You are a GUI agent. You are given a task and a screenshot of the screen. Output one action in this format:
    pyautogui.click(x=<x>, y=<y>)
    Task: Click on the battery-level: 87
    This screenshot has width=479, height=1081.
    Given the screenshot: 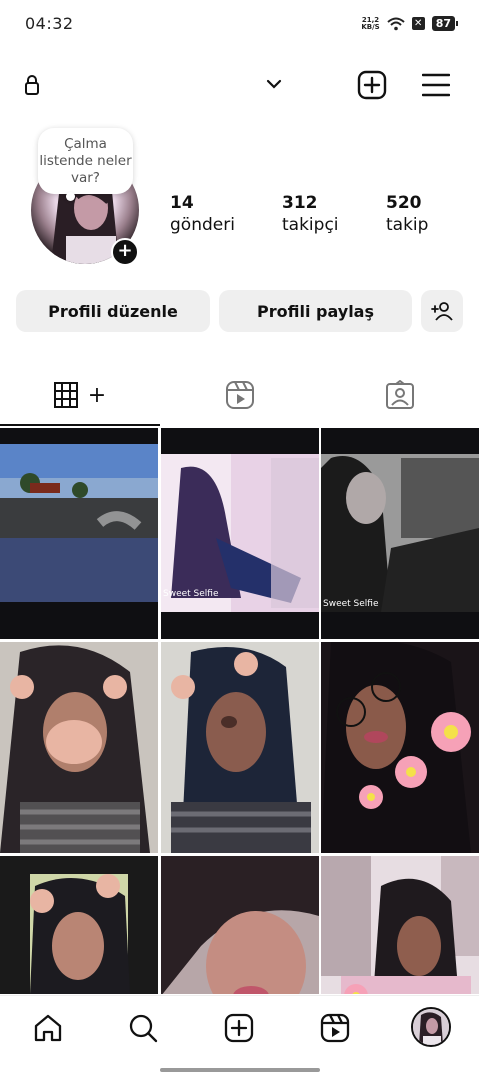 What is the action you would take?
    pyautogui.click(x=443, y=23)
    